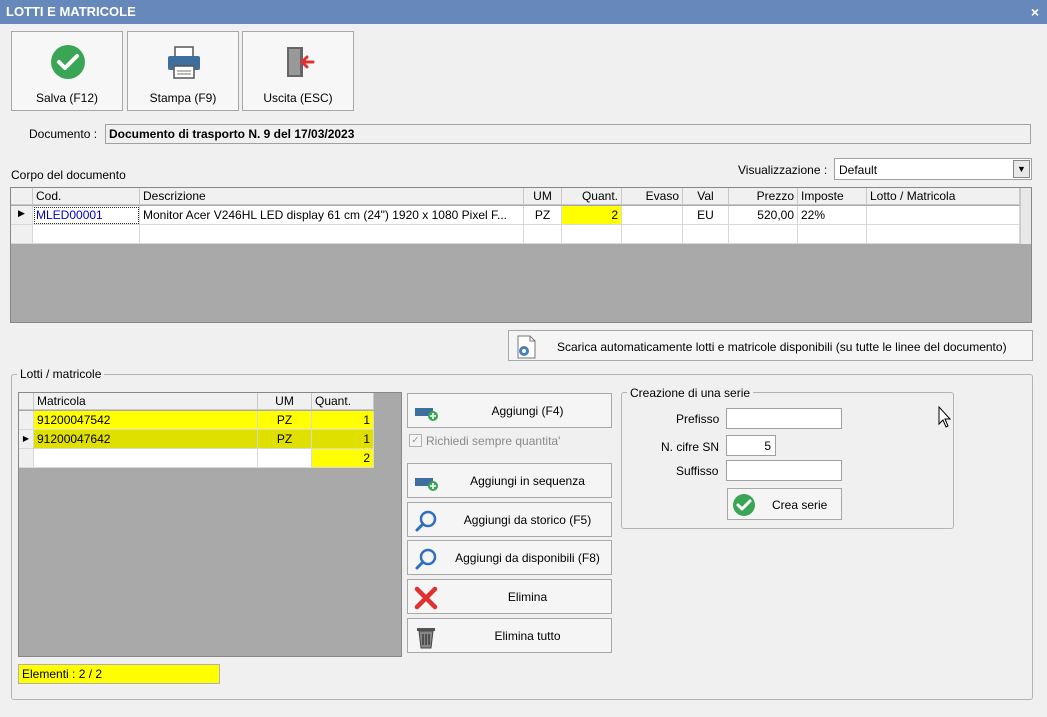  I want to click on delete-all-button: Elimina tutto, so click(509, 635).